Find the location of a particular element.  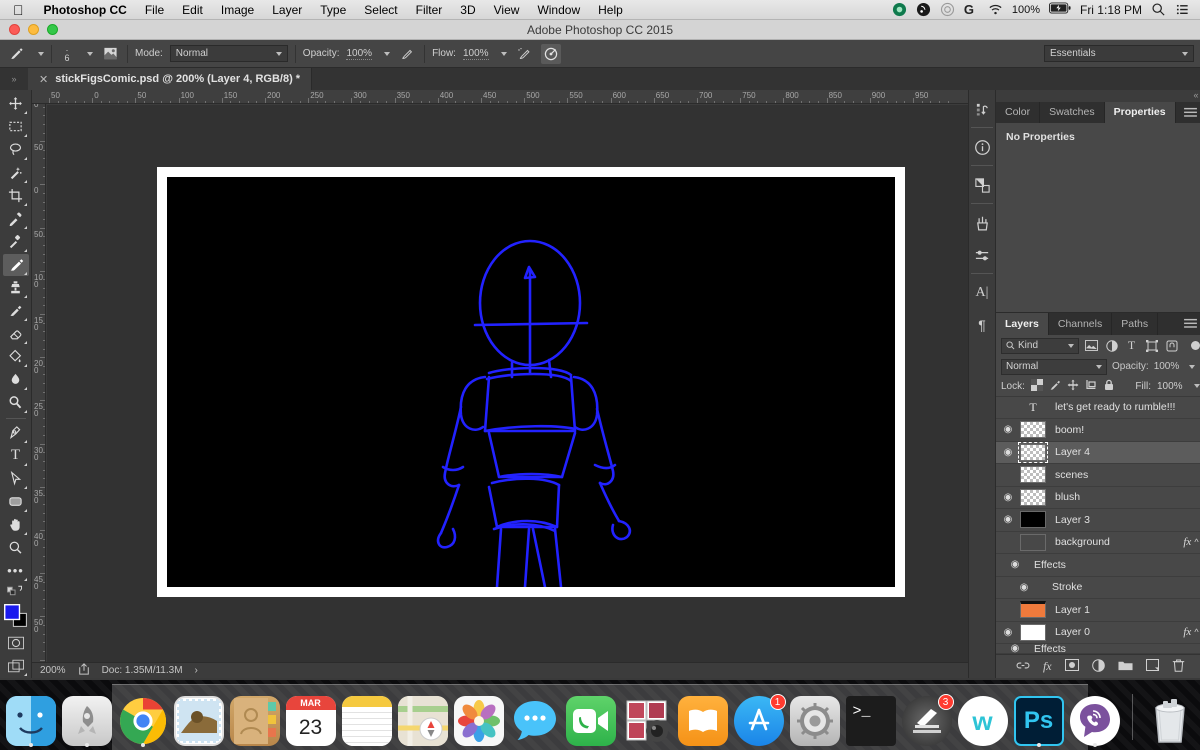

layer-name: Layer 3 is located at coordinates (1127, 520).